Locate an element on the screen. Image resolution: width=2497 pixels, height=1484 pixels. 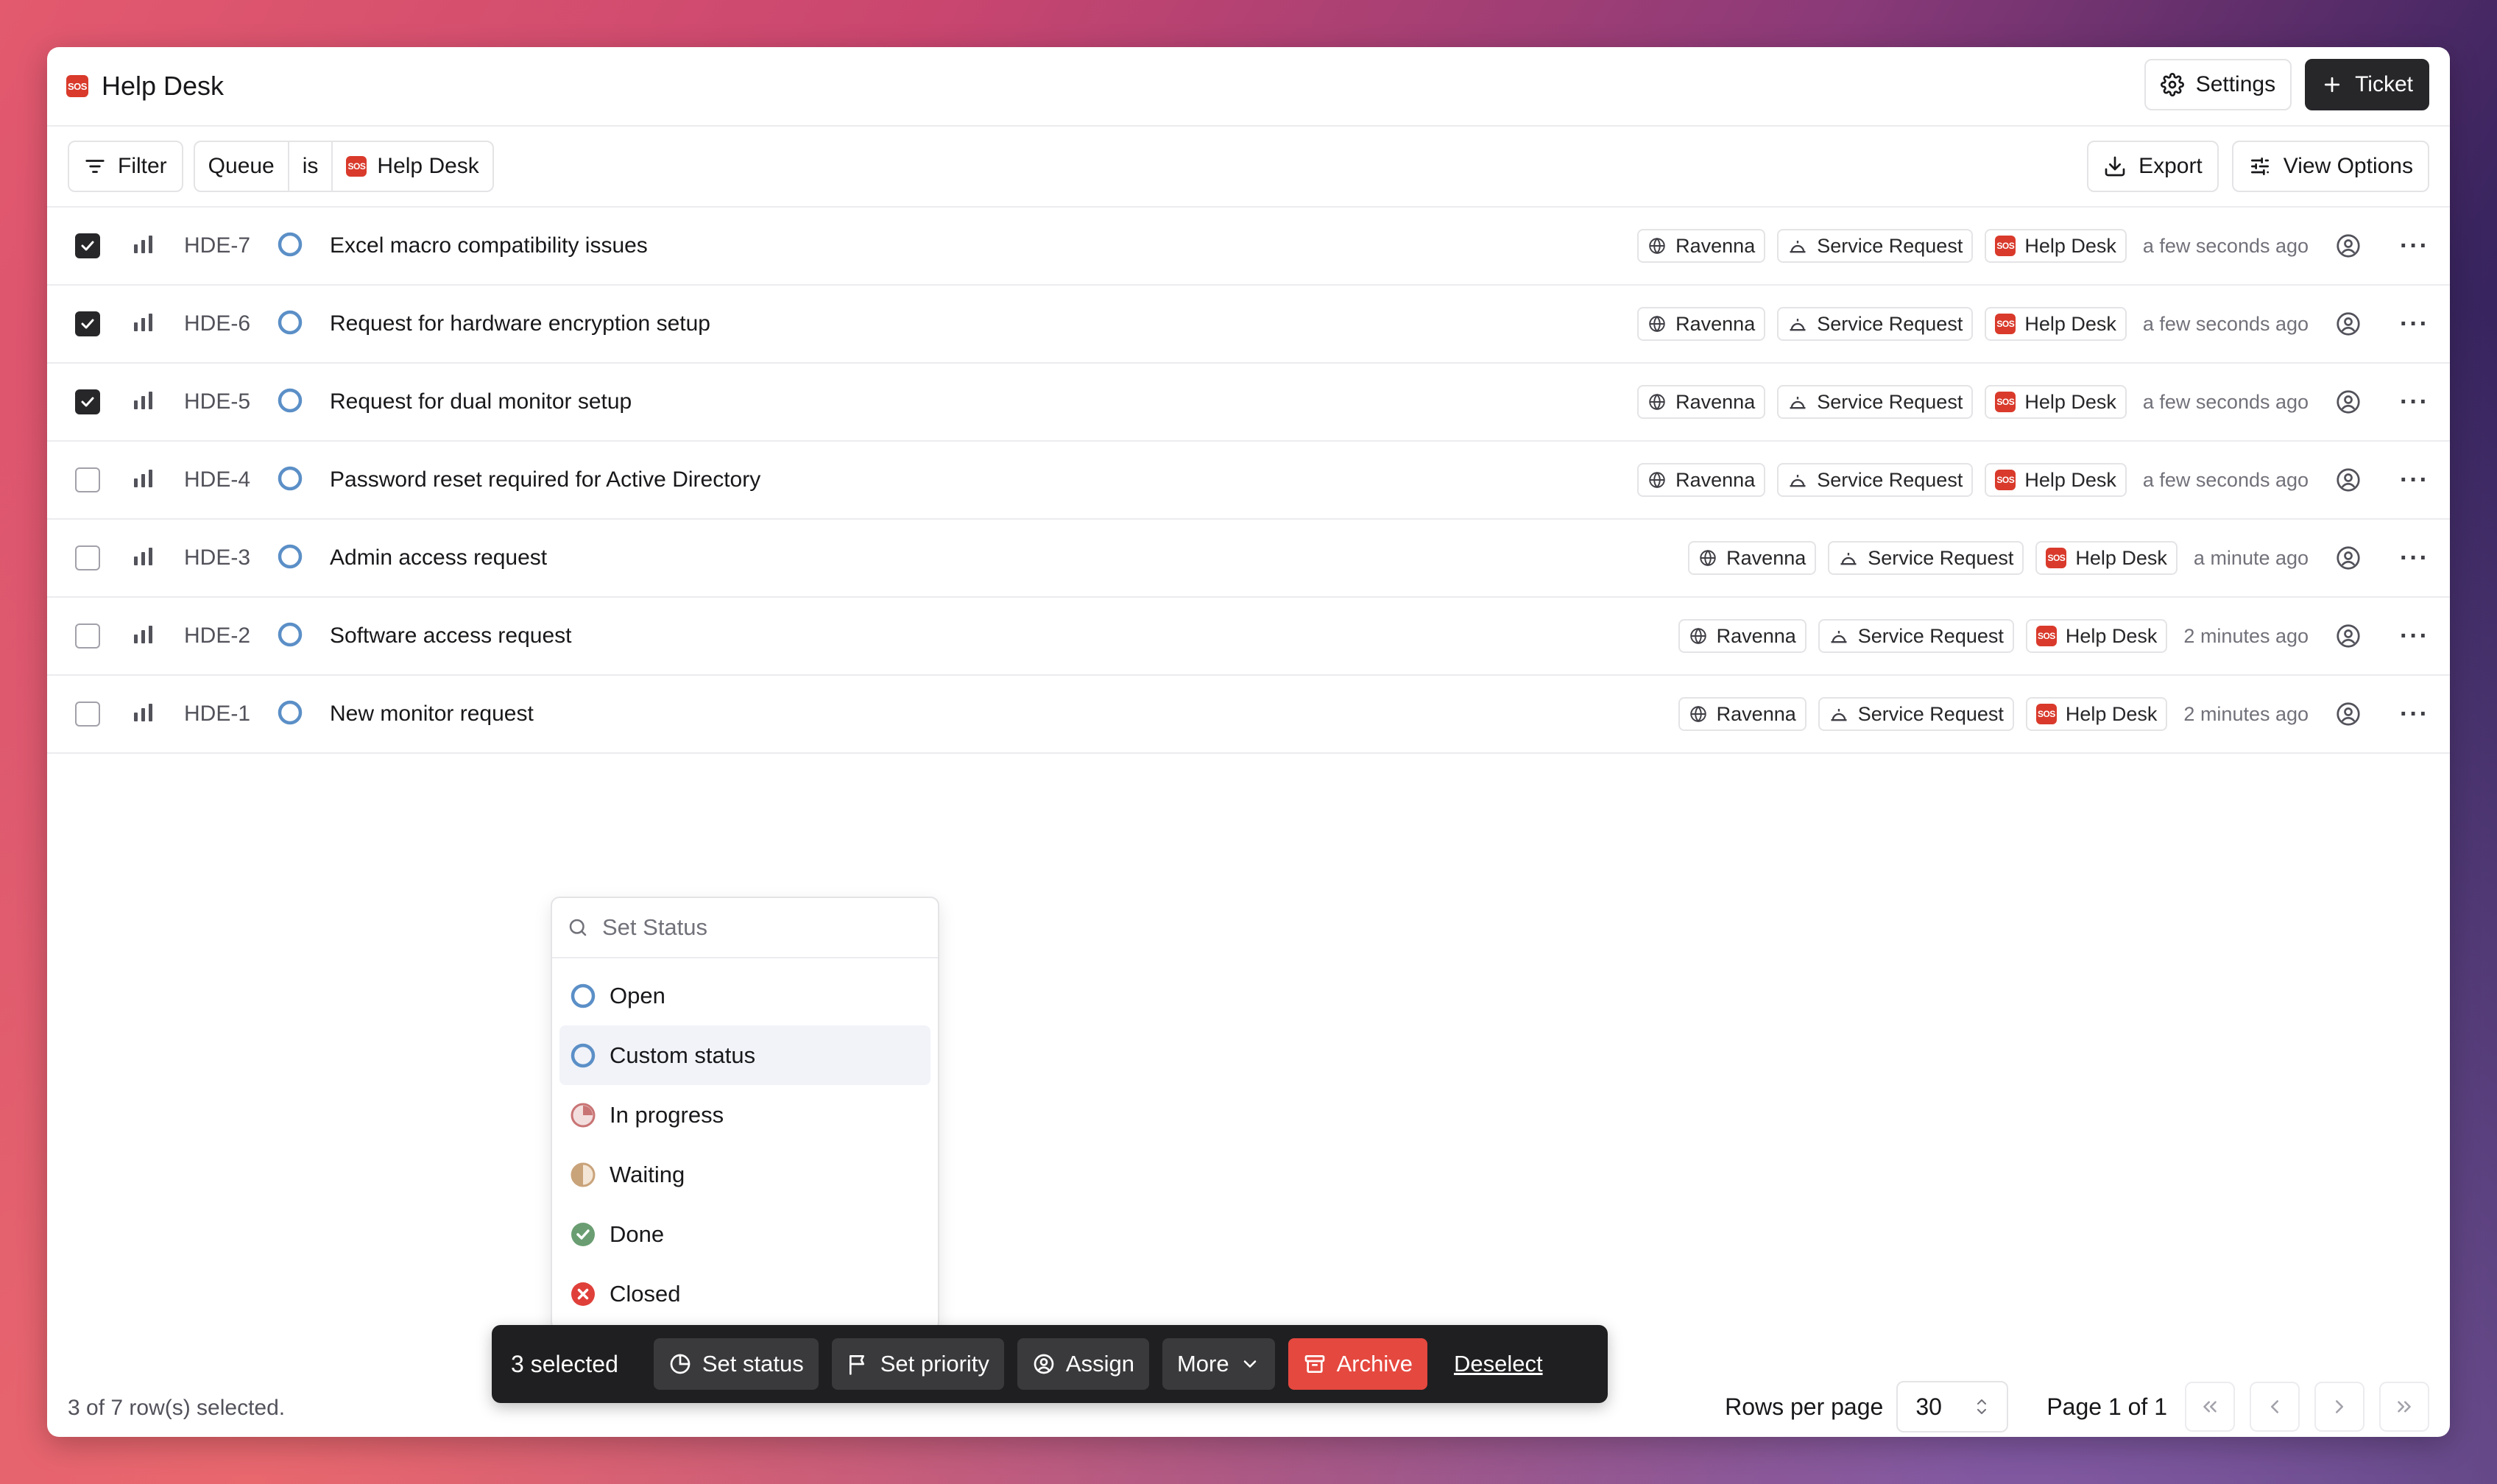
ticket-id: HDE-5 is located at coordinates (217, 401).